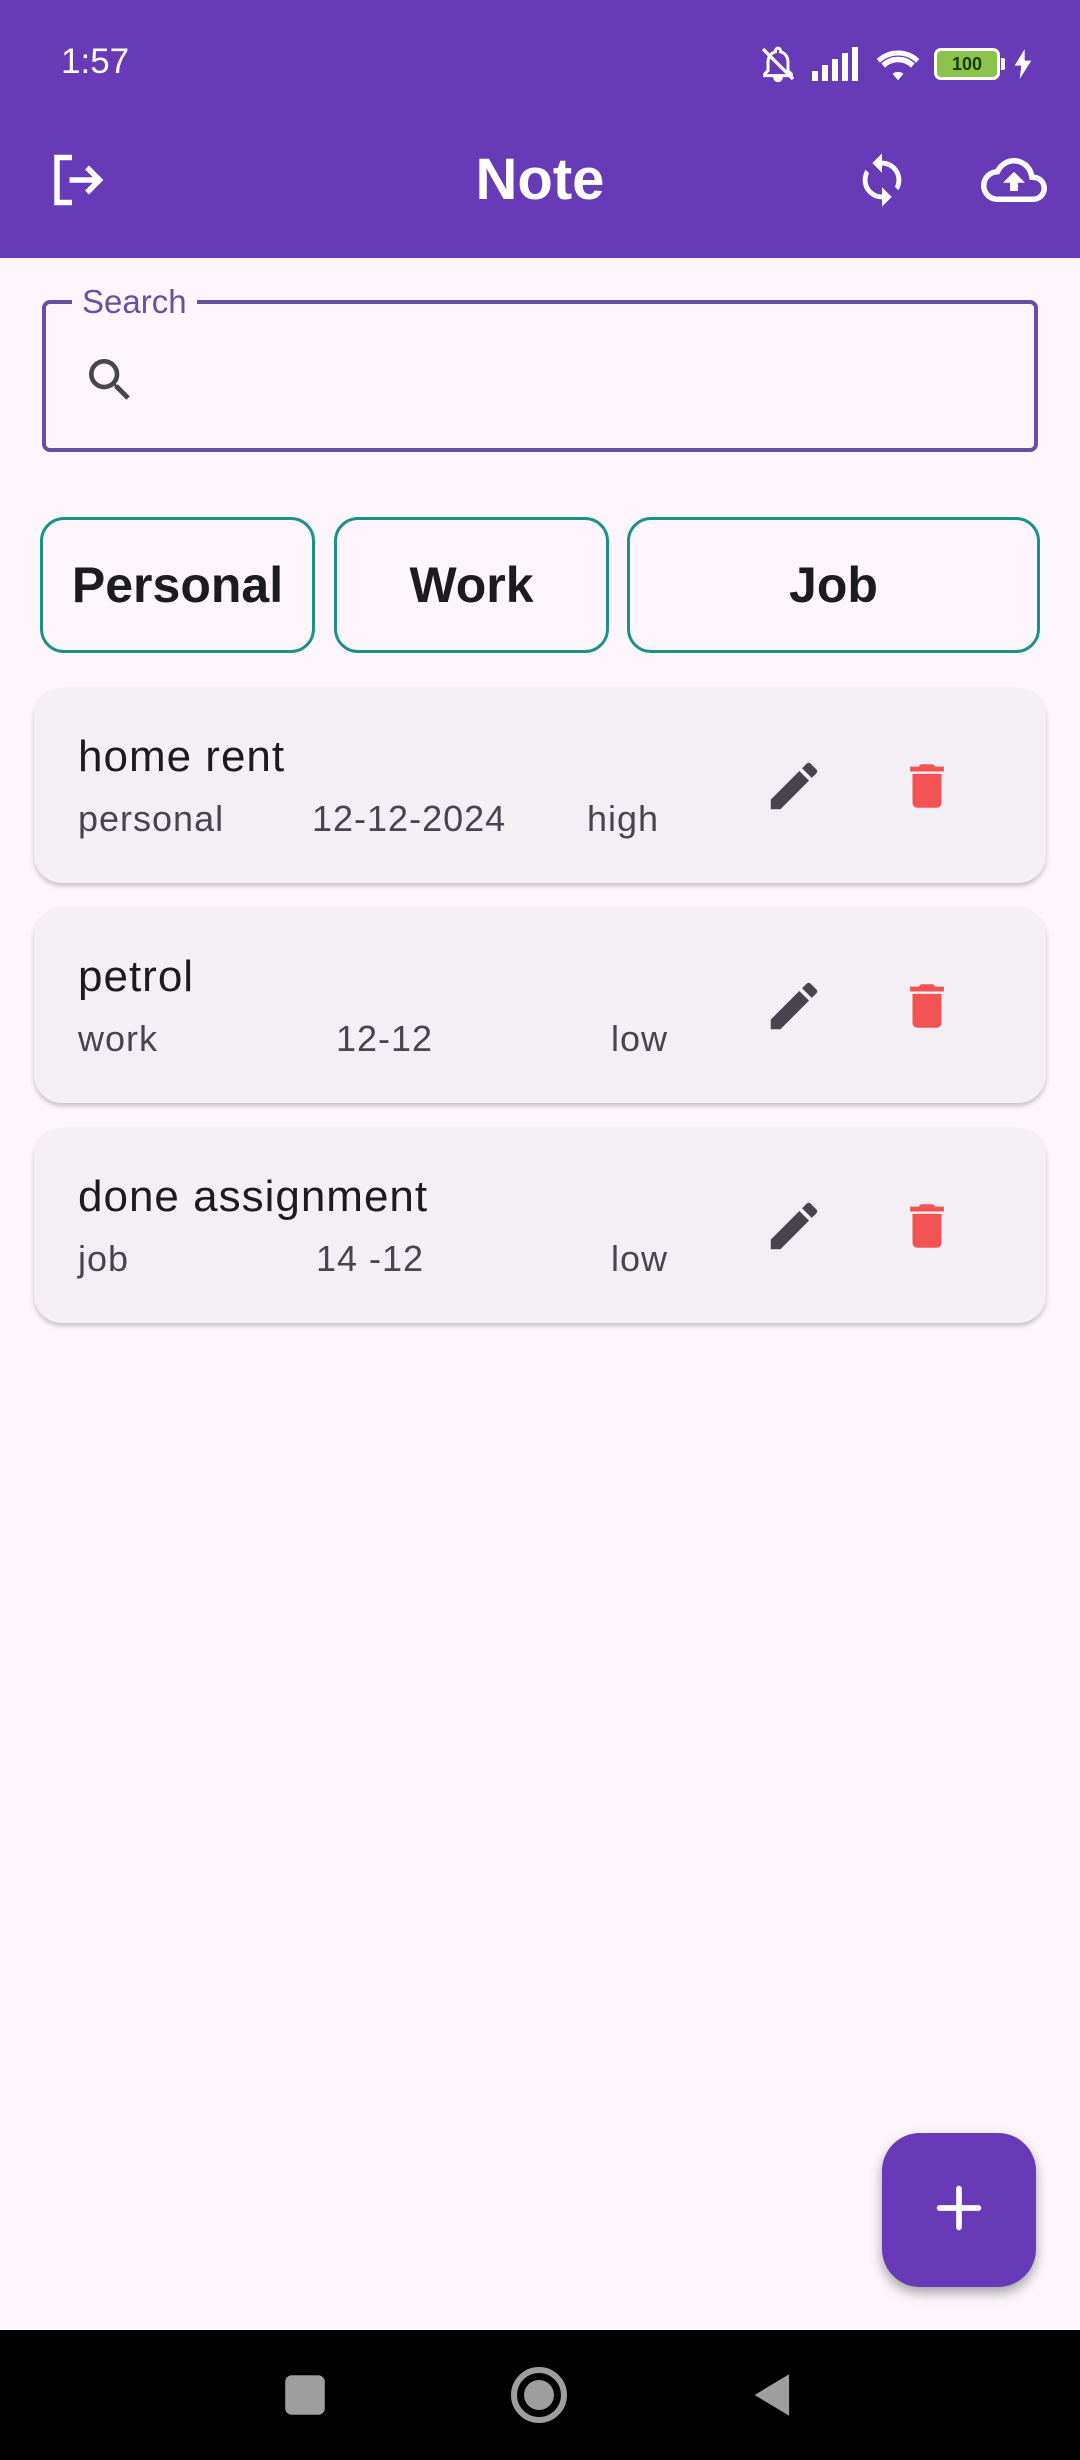 The image size is (1080, 2460). What do you see at coordinates (104, 1258) in the screenshot?
I see `note-category: job` at bounding box center [104, 1258].